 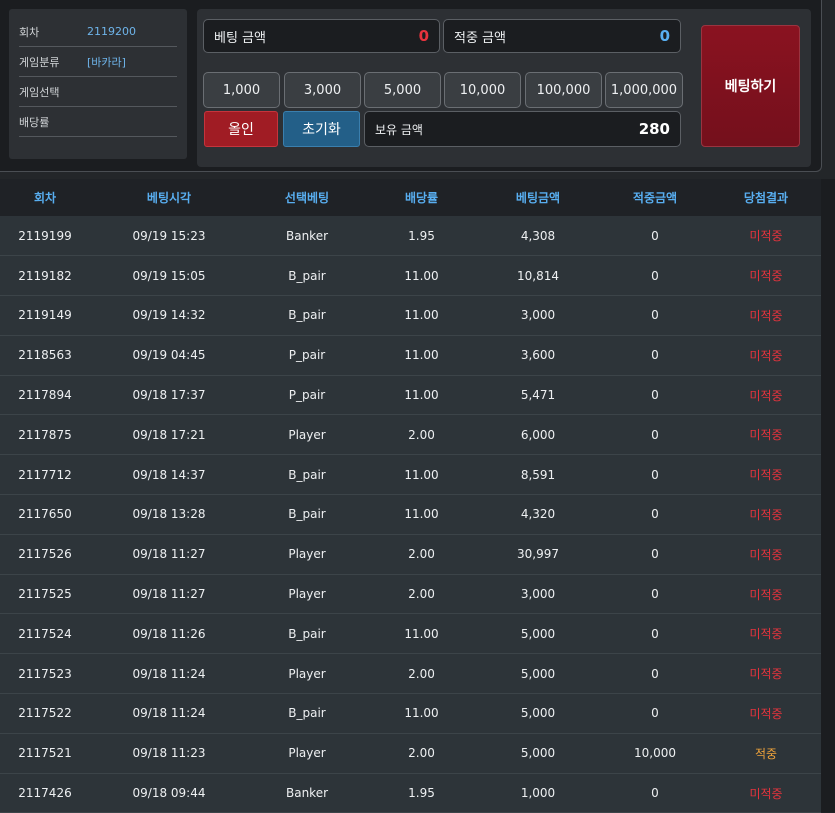 I want to click on col-header-bet-time: 베팅시각, so click(x=169, y=198).